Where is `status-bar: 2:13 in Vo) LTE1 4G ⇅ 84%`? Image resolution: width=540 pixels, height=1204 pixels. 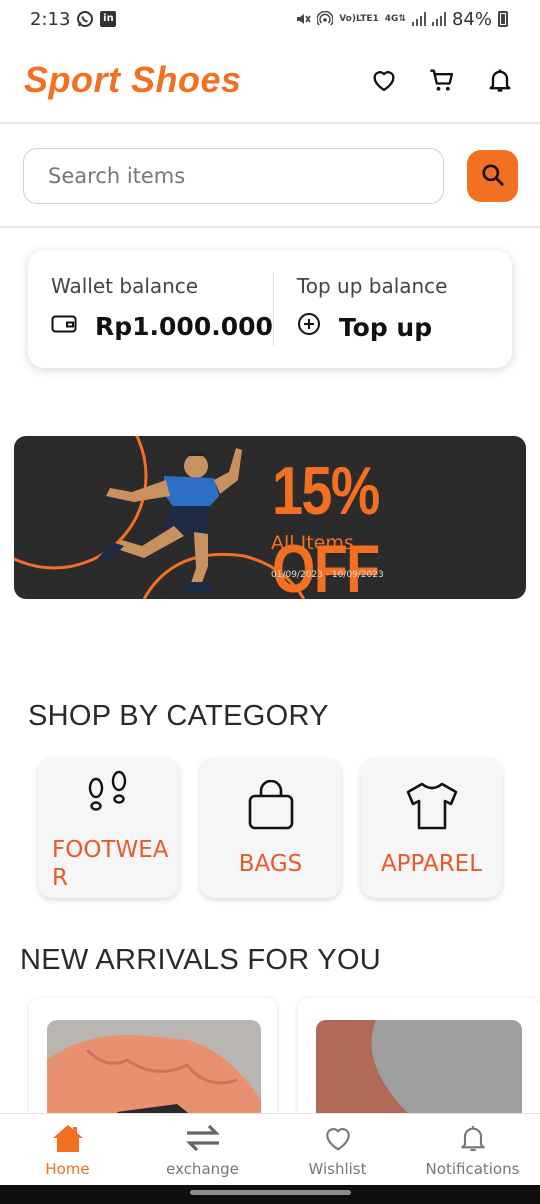 status-bar: 2:13 in Vo) LTE1 4G ⇅ 84% is located at coordinates (270, 19).